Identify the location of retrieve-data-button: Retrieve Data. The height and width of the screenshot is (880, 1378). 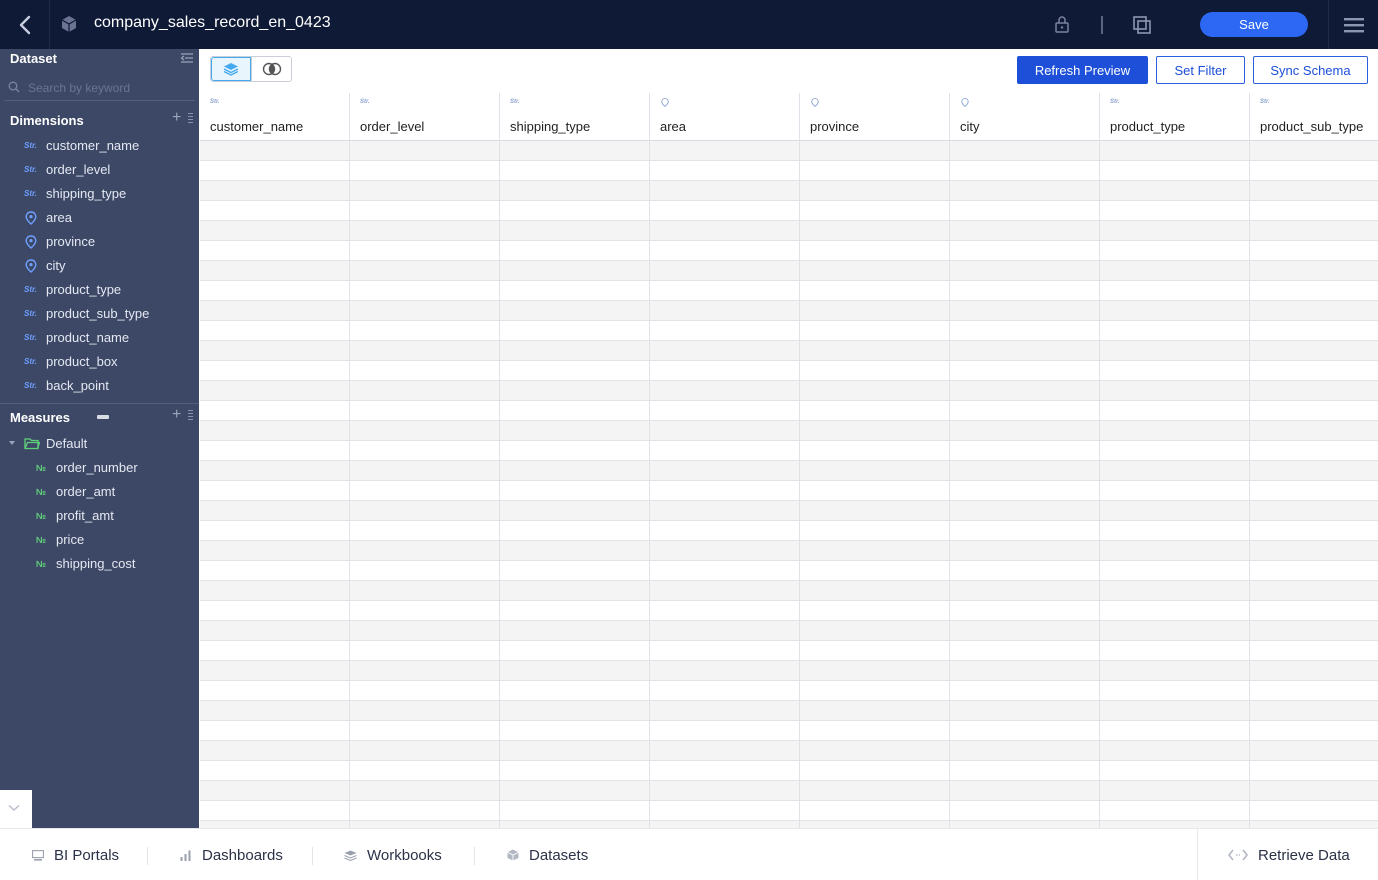
(1289, 855).